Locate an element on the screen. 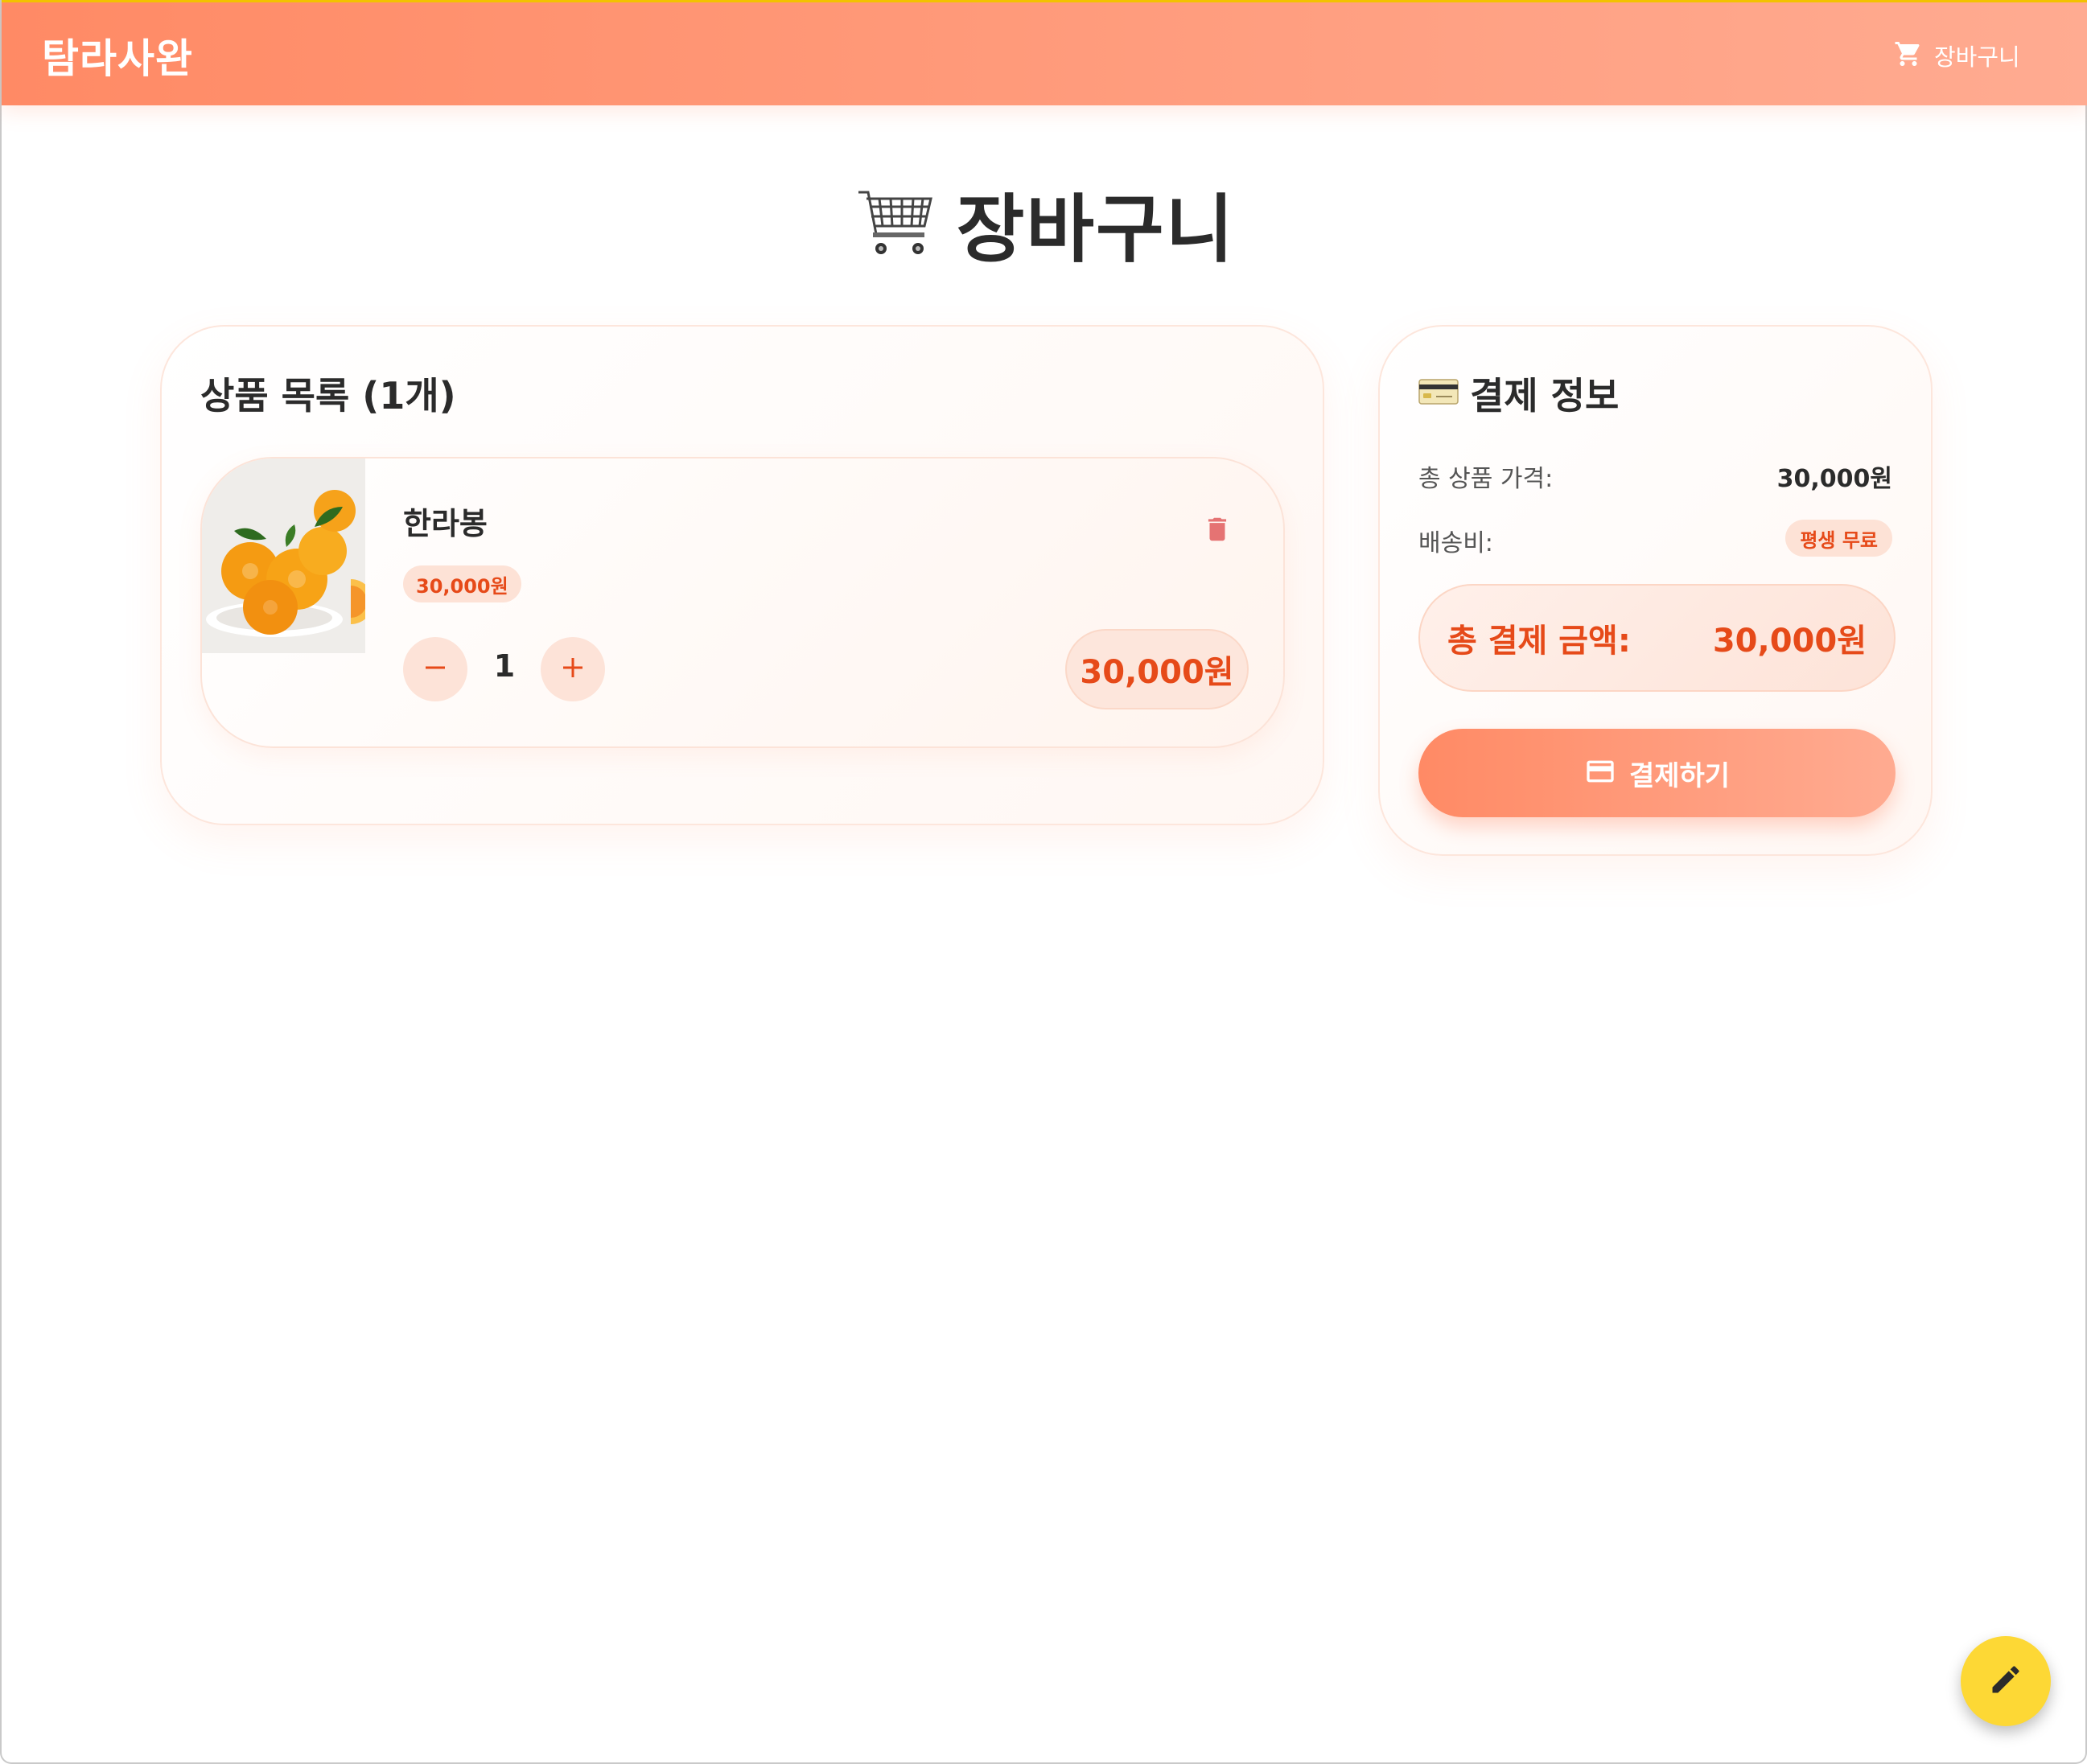  product-name: 한라봉 is located at coordinates (445, 523).